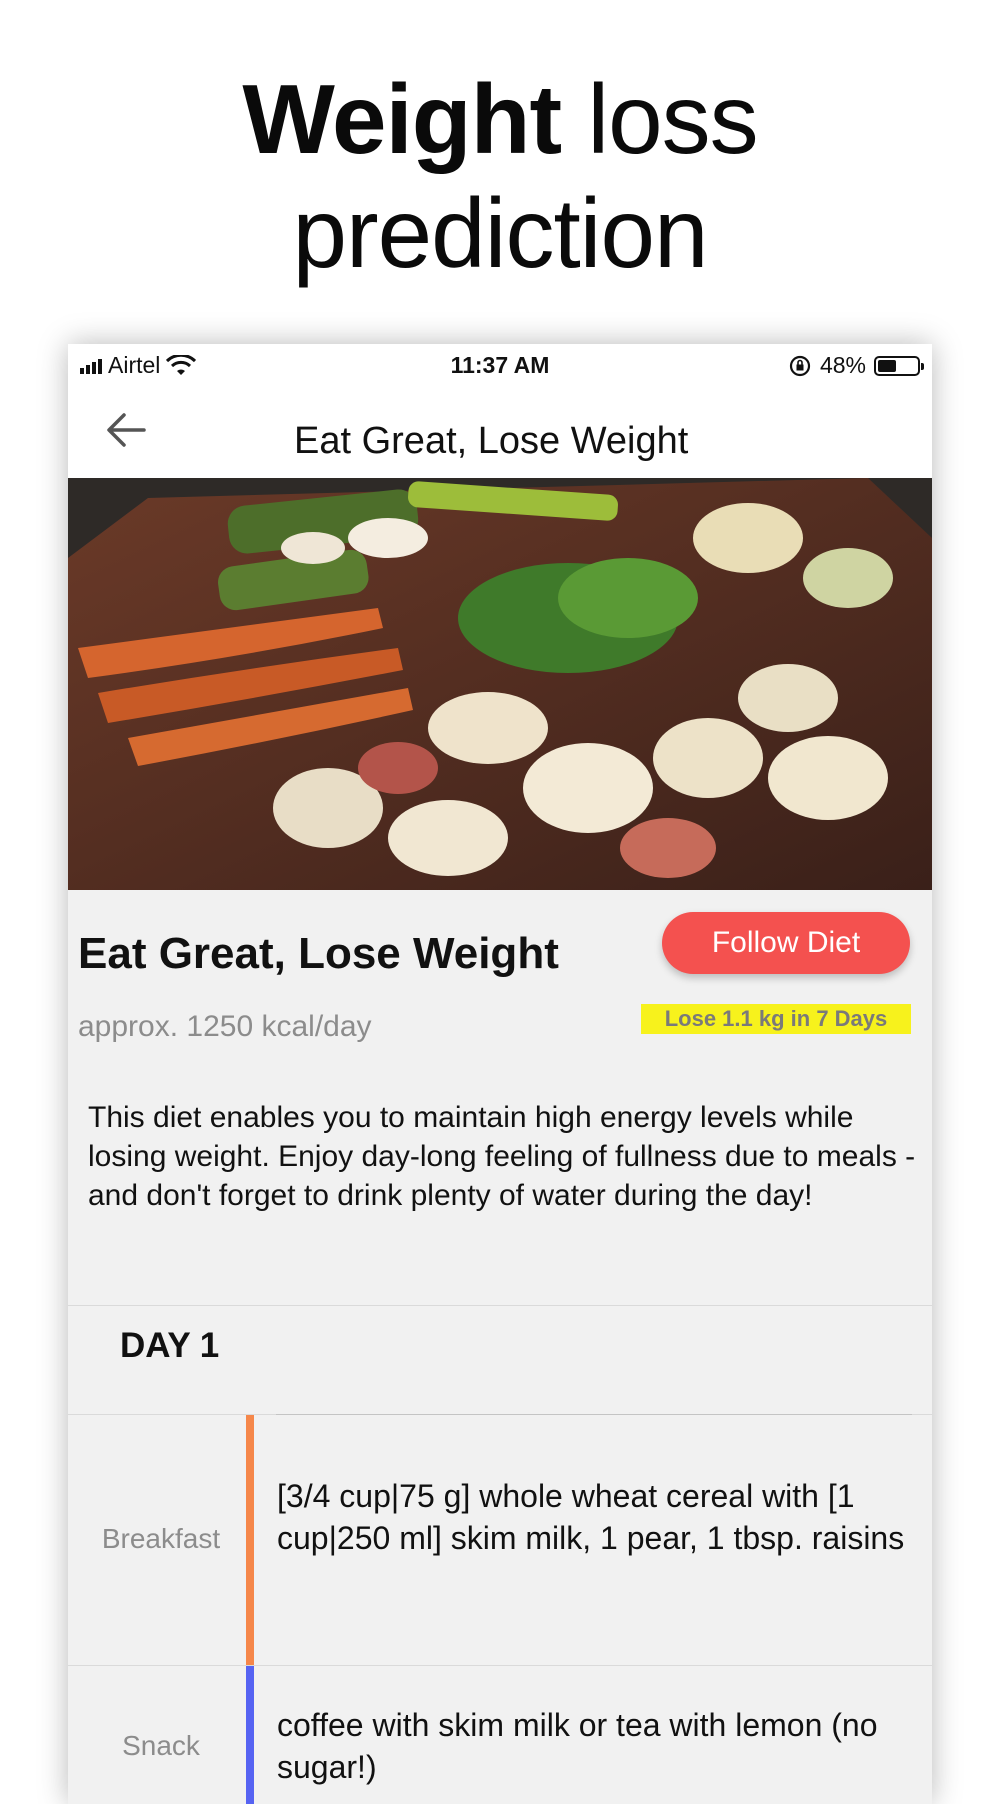 The height and width of the screenshot is (1804, 1000). What do you see at coordinates (786, 943) in the screenshot?
I see `follow-diet-button: Follow Diet` at bounding box center [786, 943].